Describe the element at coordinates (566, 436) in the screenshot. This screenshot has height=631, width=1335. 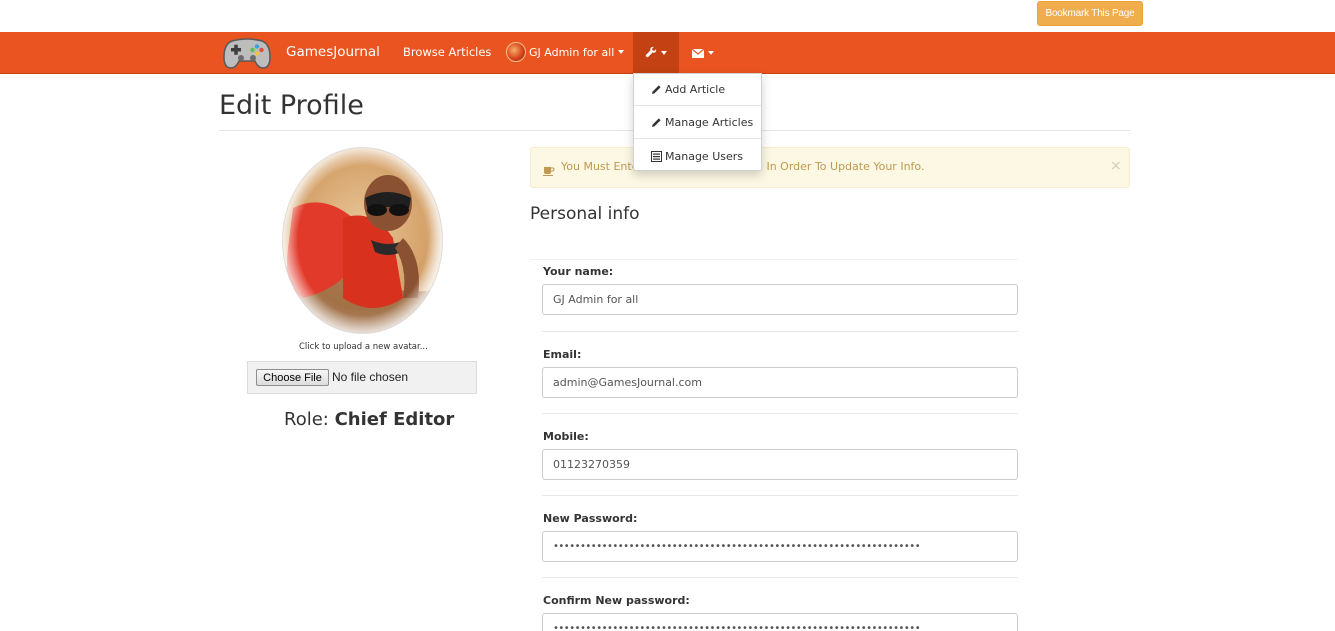
I see `mobile-label: Mobile:` at that location.